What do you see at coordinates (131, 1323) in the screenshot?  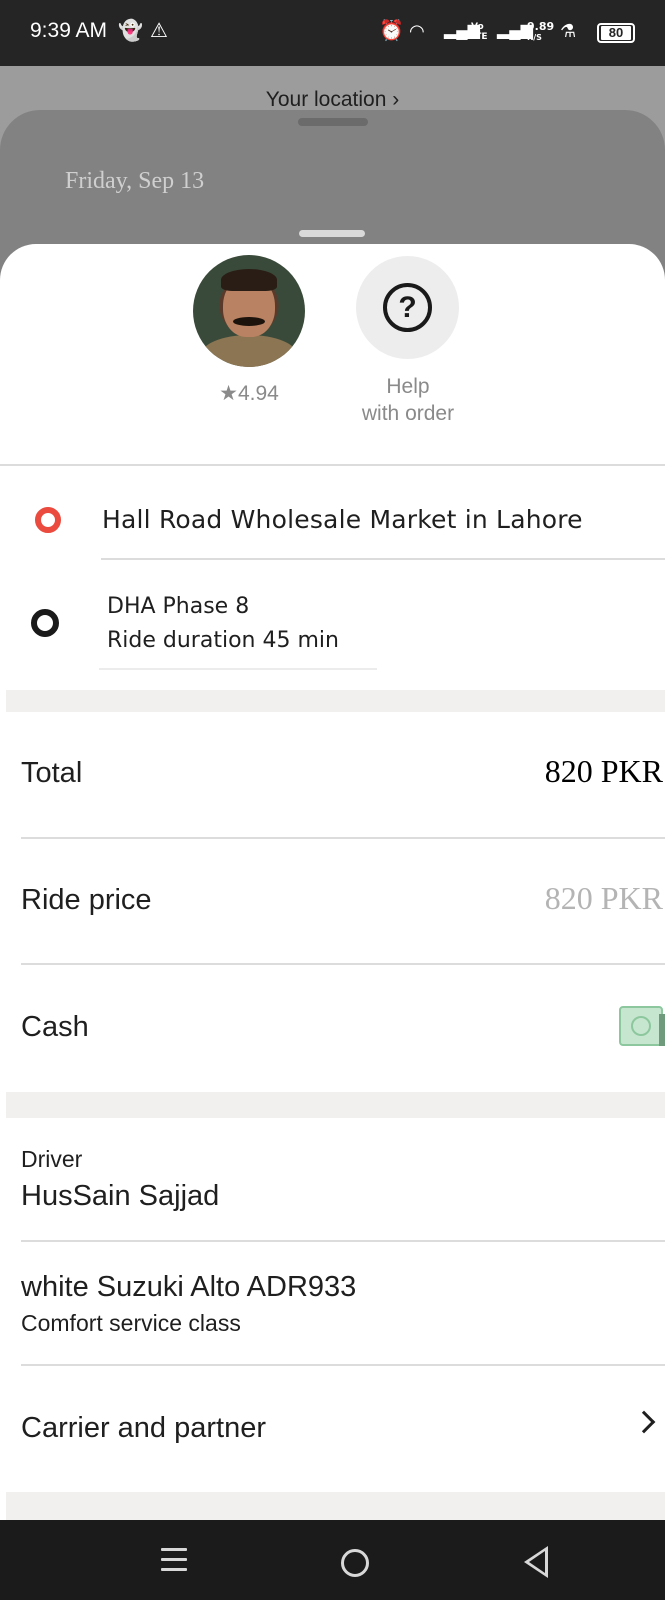 I see `service-class: Comfort service class` at bounding box center [131, 1323].